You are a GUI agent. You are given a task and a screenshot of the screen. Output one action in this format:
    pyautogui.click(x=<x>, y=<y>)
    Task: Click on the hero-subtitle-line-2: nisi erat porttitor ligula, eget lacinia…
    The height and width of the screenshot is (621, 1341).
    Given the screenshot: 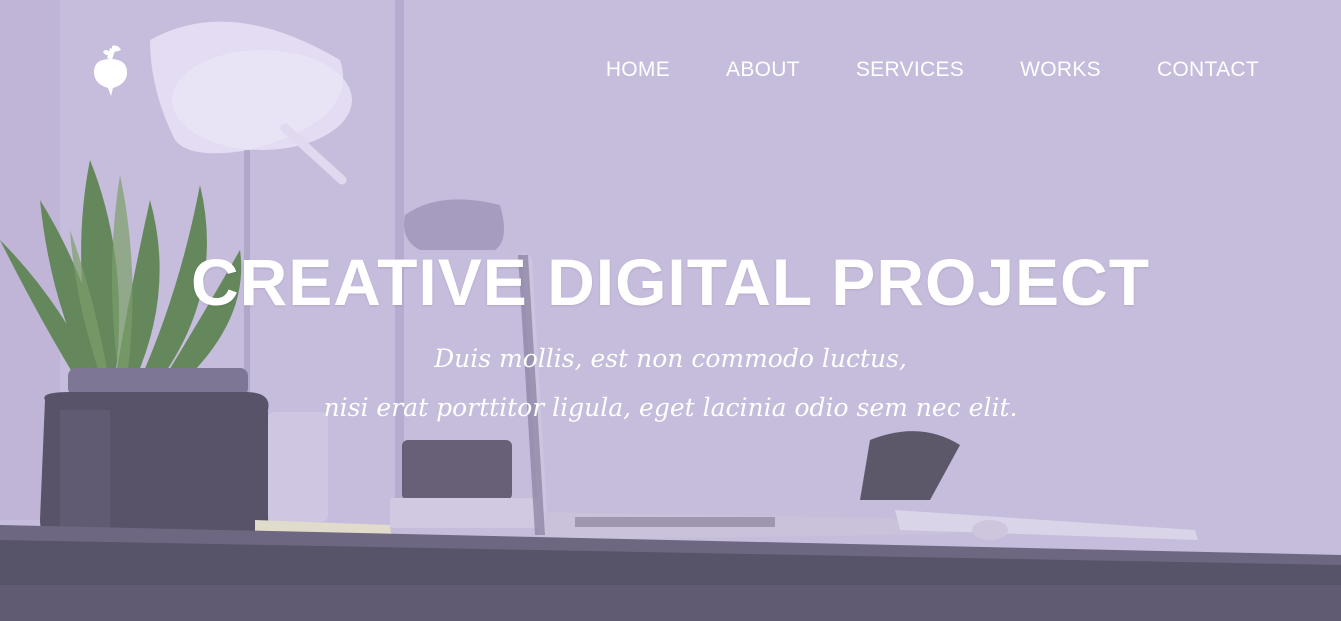 What is the action you would take?
    pyautogui.click(x=670, y=407)
    